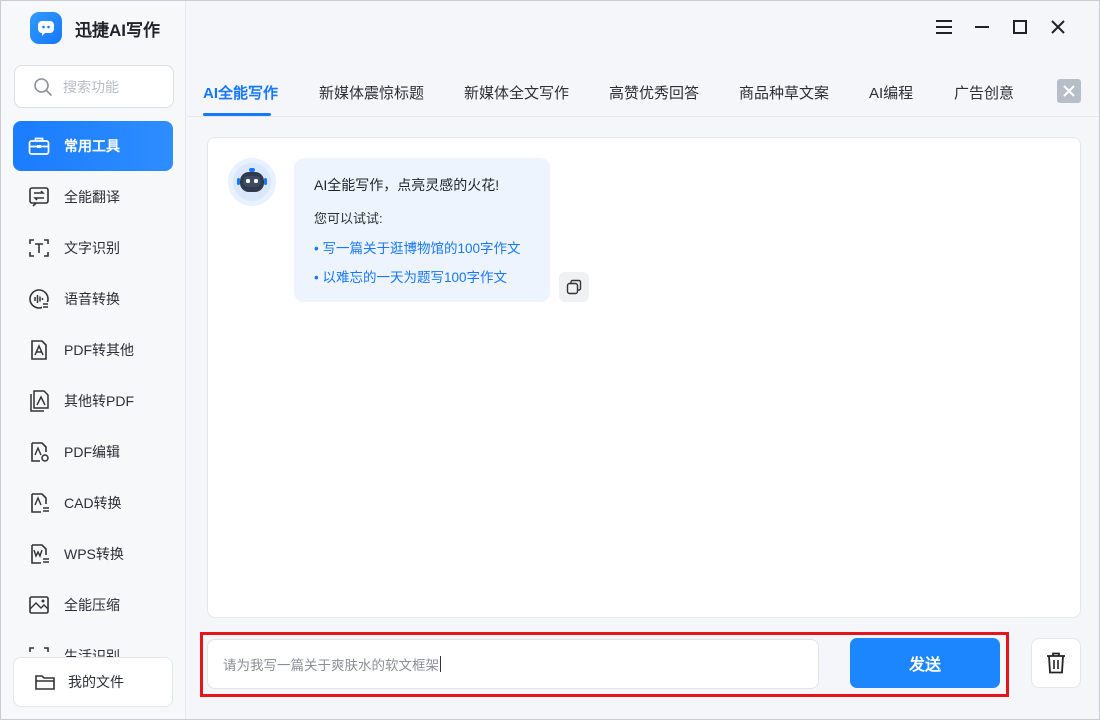 The width and height of the screenshot is (1100, 720). I want to click on tab-new-media-title: 新媒体震惊标题, so click(371, 92).